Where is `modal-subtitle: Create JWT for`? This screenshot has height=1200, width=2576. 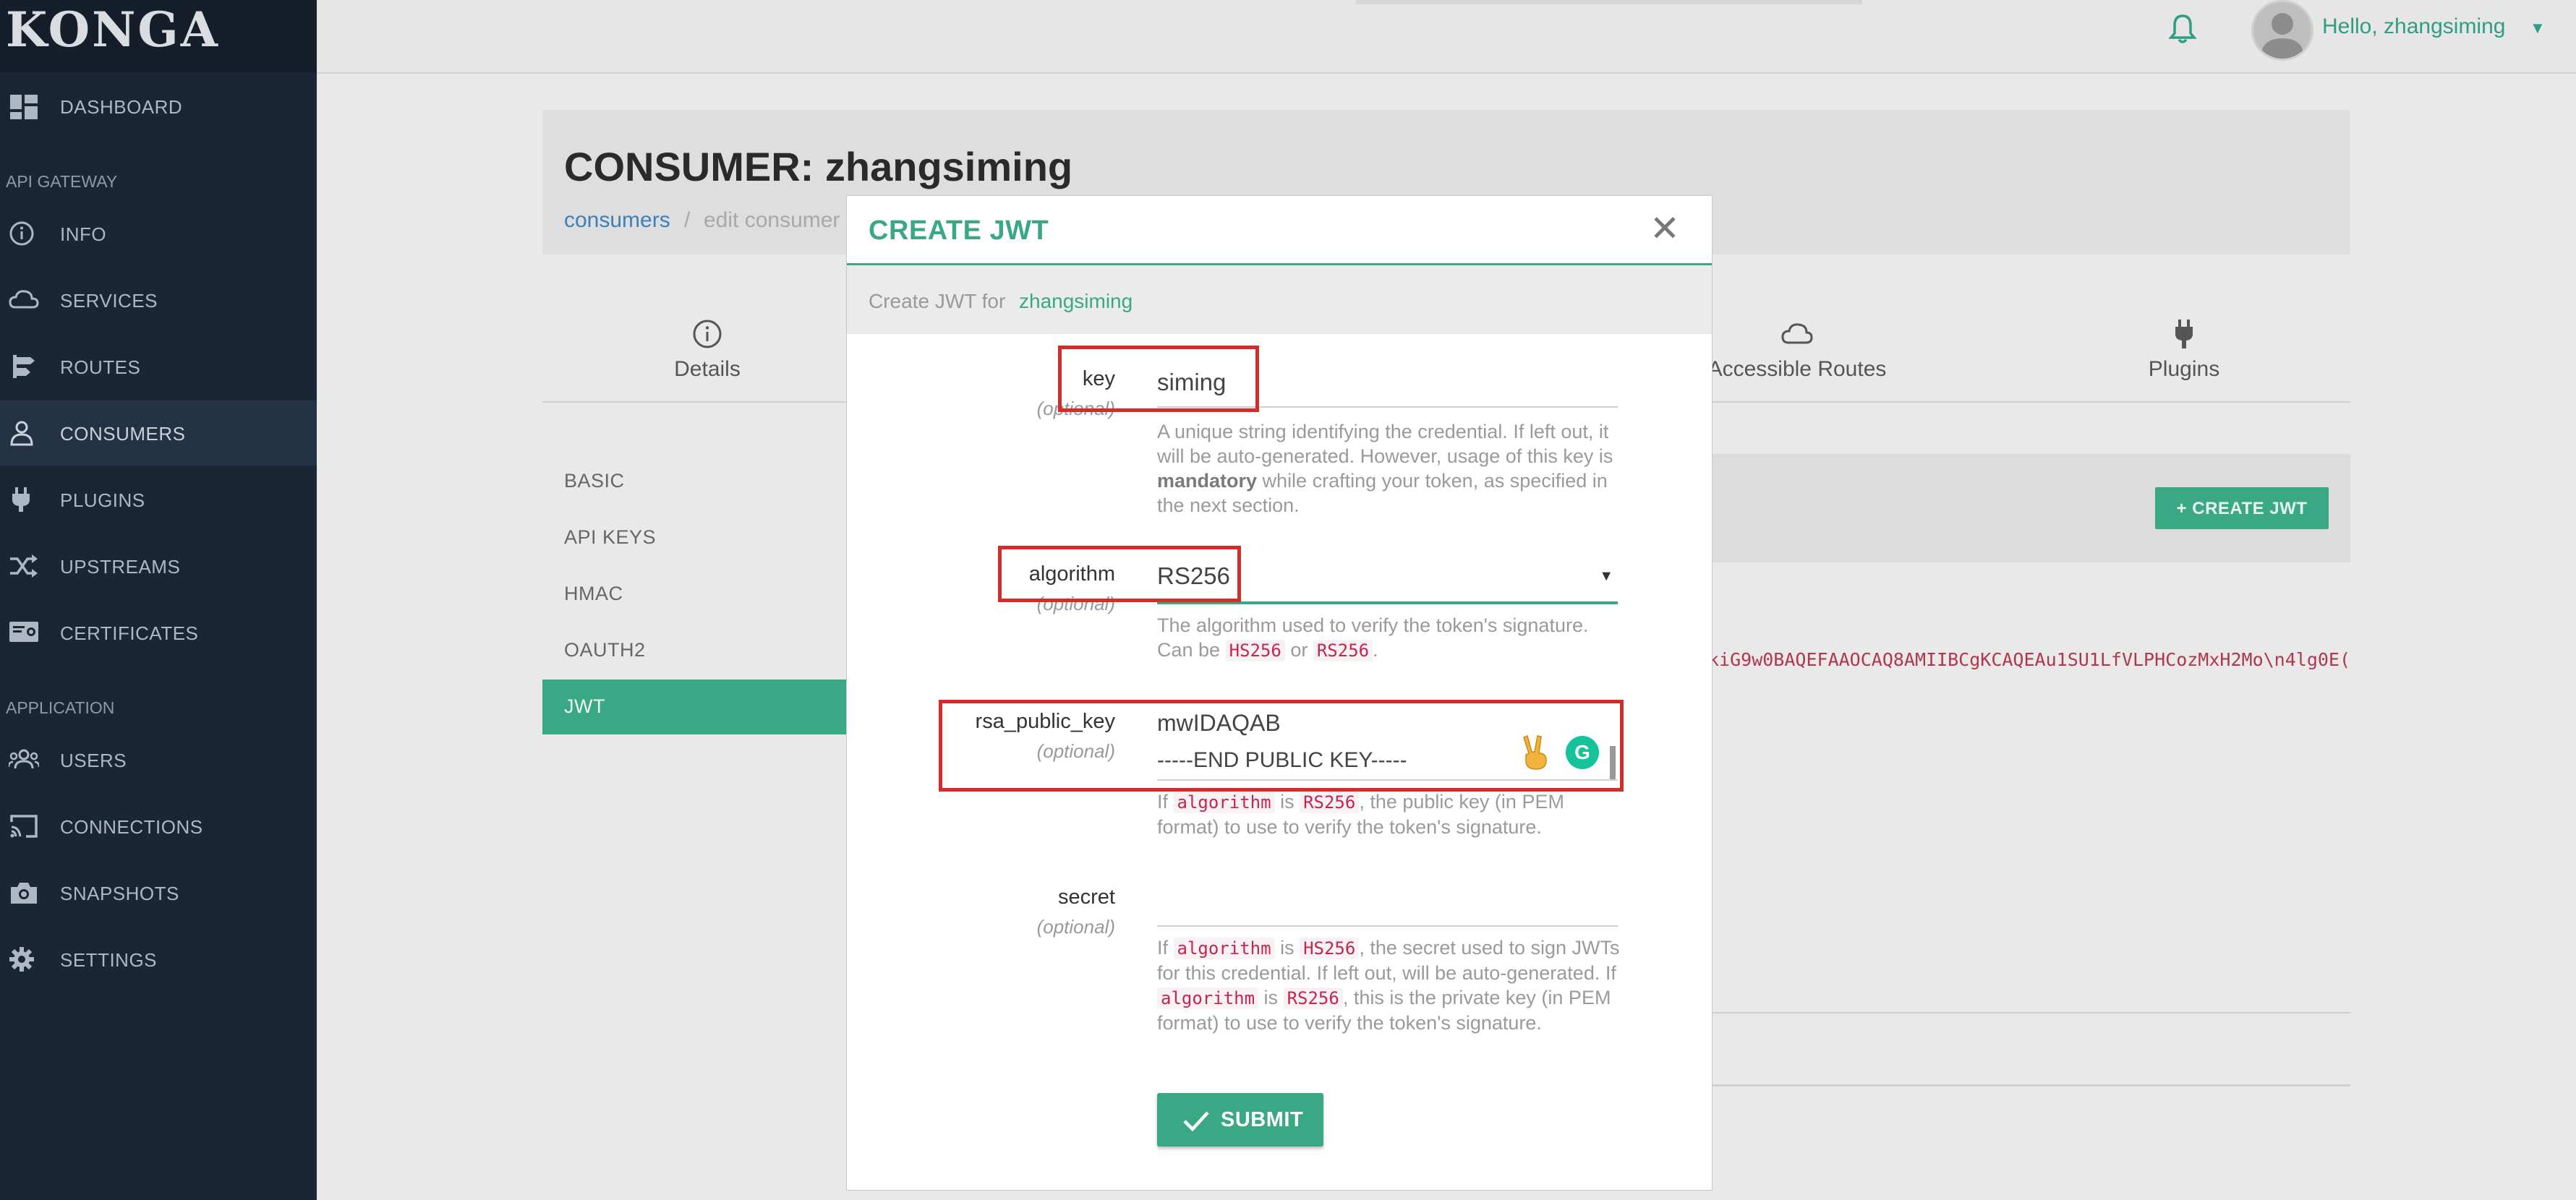
modal-subtitle: Create JWT for is located at coordinates (937, 301).